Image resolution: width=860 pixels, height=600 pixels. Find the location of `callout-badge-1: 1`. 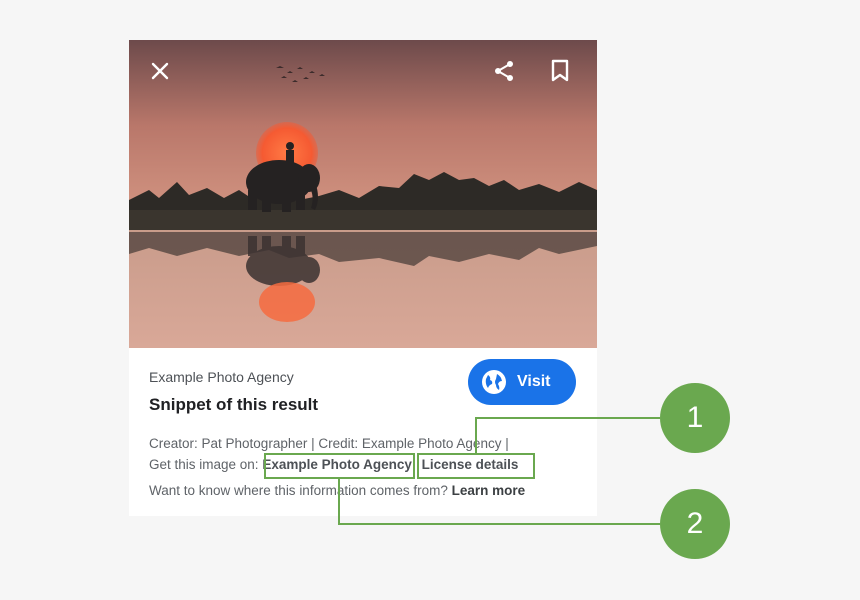

callout-badge-1: 1 is located at coordinates (695, 418).